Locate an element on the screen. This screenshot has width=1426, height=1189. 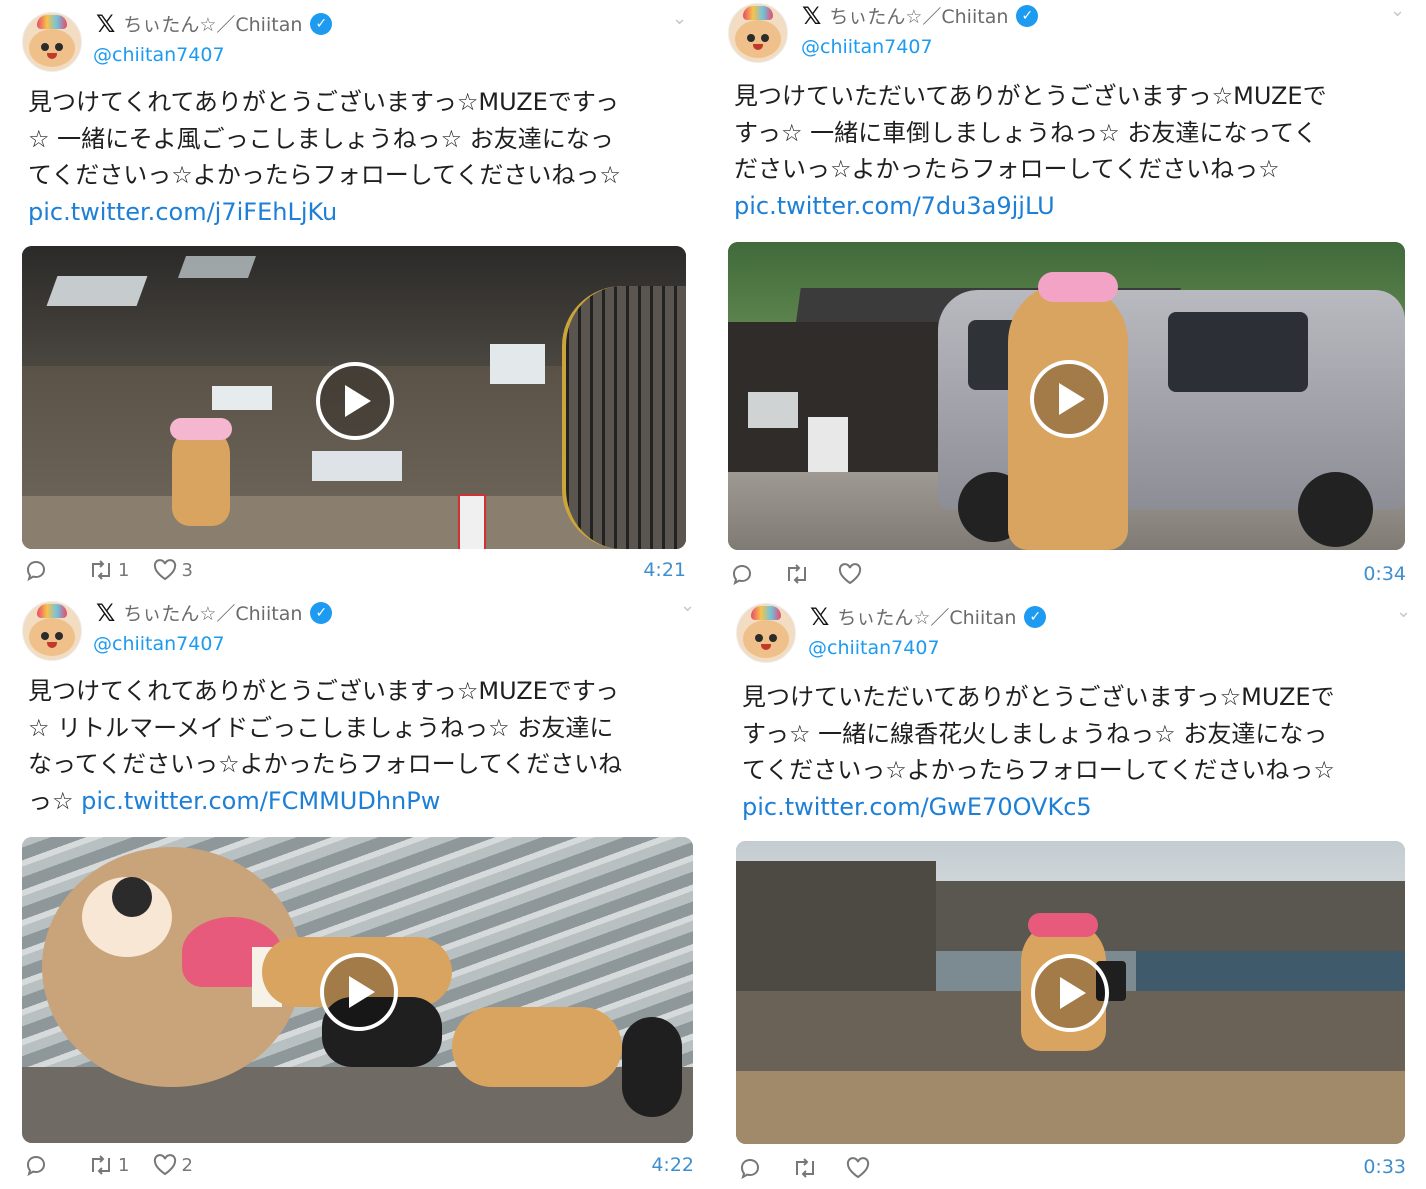
media-link: pic.twitter.com/GwE70OVKc5 is located at coordinates (1077, 807).